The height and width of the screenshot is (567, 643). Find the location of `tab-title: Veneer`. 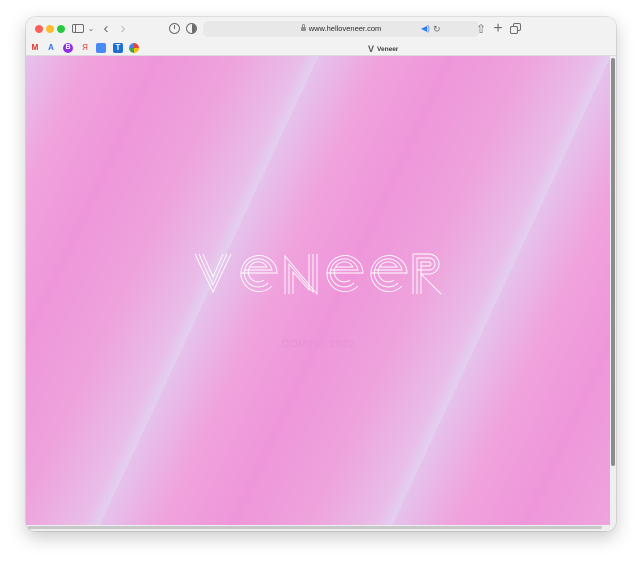

tab-title: Veneer is located at coordinates (388, 49).